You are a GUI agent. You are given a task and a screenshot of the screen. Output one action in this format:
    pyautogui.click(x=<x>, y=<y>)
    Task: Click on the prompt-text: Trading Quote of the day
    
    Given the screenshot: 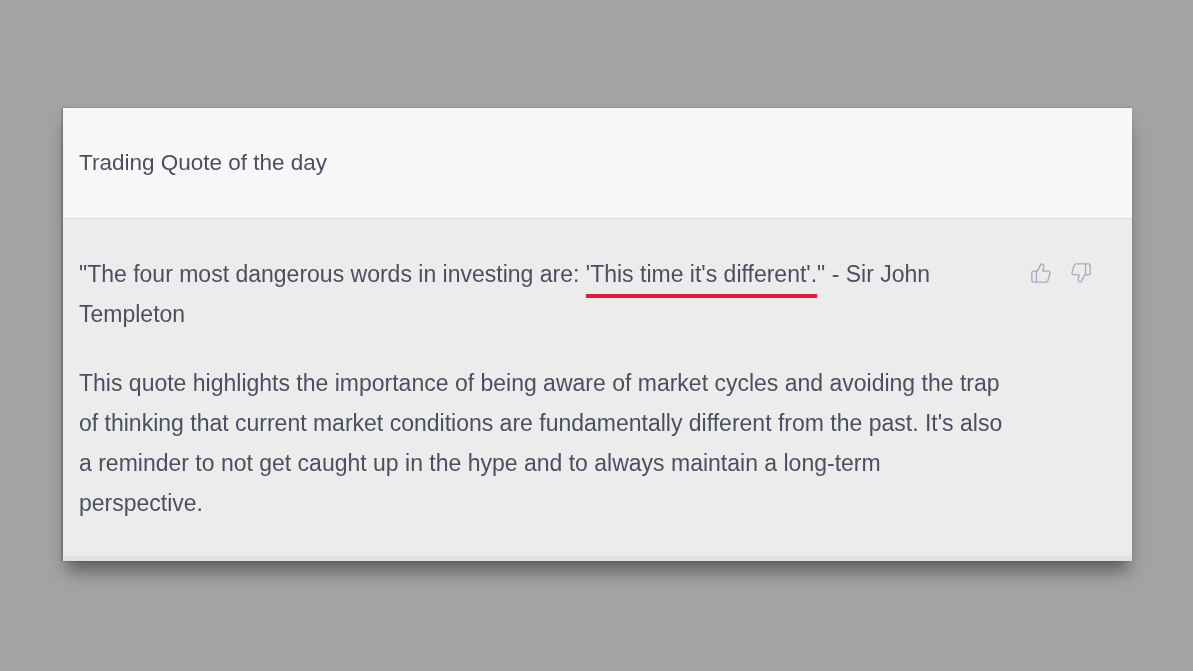 What is the action you would take?
    pyautogui.click(x=203, y=163)
    